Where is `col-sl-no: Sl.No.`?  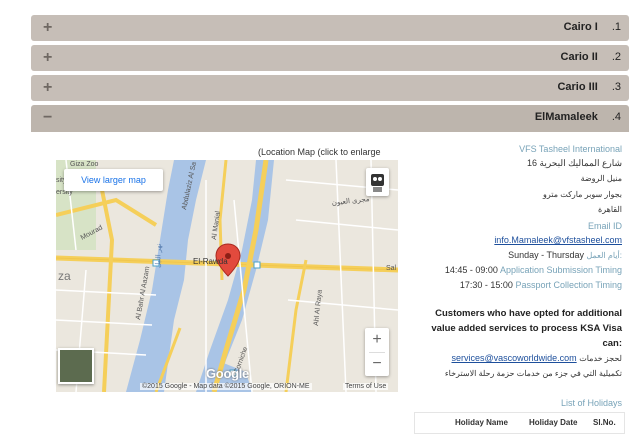 col-sl-no: Sl.No. is located at coordinates (604, 422).